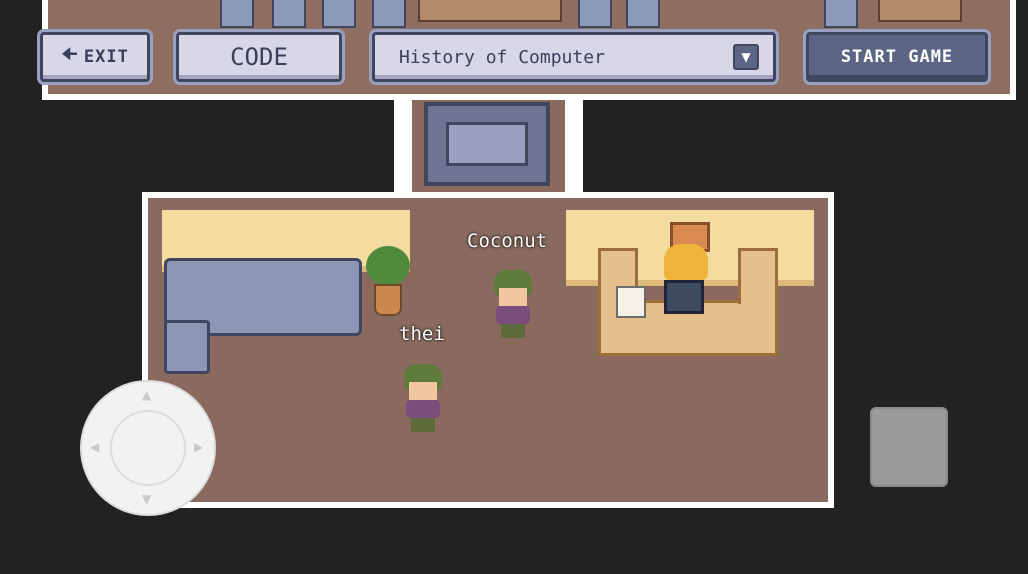 This screenshot has height=574, width=1028. I want to click on action-button, so click(909, 447).